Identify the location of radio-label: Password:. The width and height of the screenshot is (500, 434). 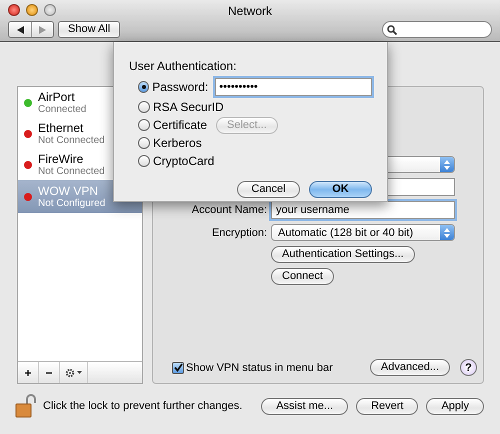
(180, 87).